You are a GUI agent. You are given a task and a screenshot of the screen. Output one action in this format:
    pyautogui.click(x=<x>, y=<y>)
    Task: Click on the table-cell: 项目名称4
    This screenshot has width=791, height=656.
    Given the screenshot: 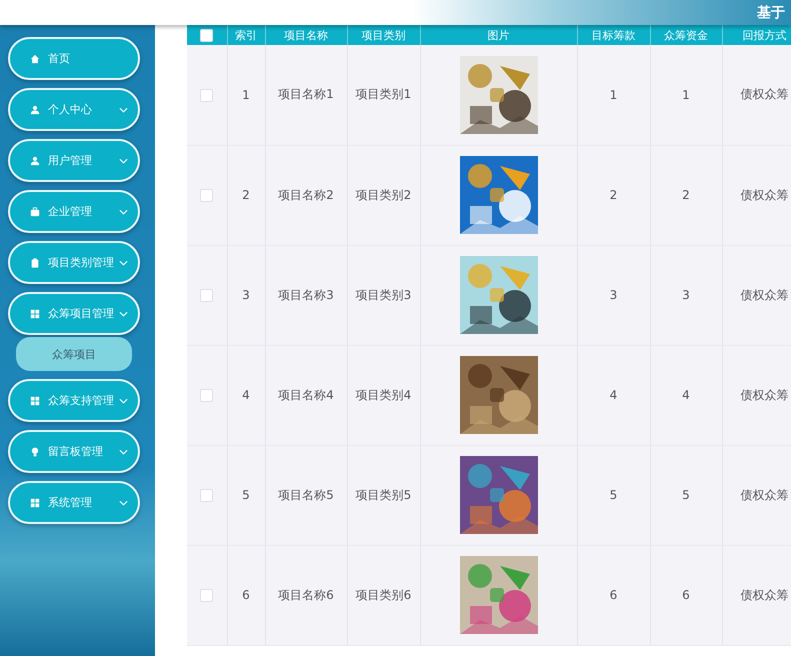 What is the action you would take?
    pyautogui.click(x=306, y=395)
    